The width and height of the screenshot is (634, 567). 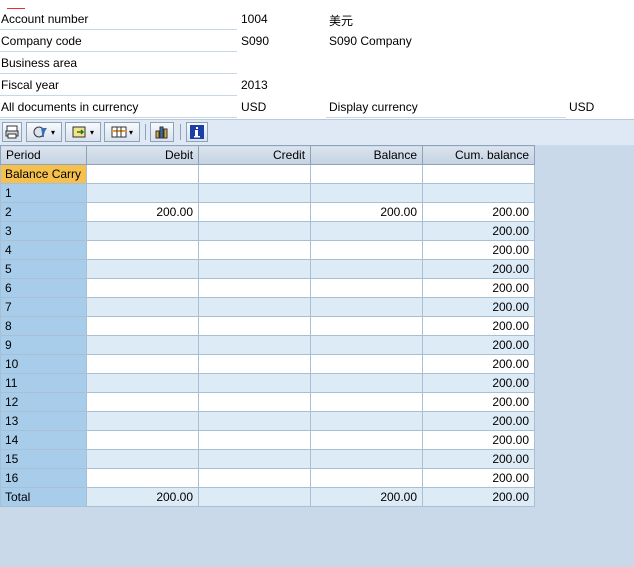 I want to click on table-row: Balance Carry, so click(x=268, y=174).